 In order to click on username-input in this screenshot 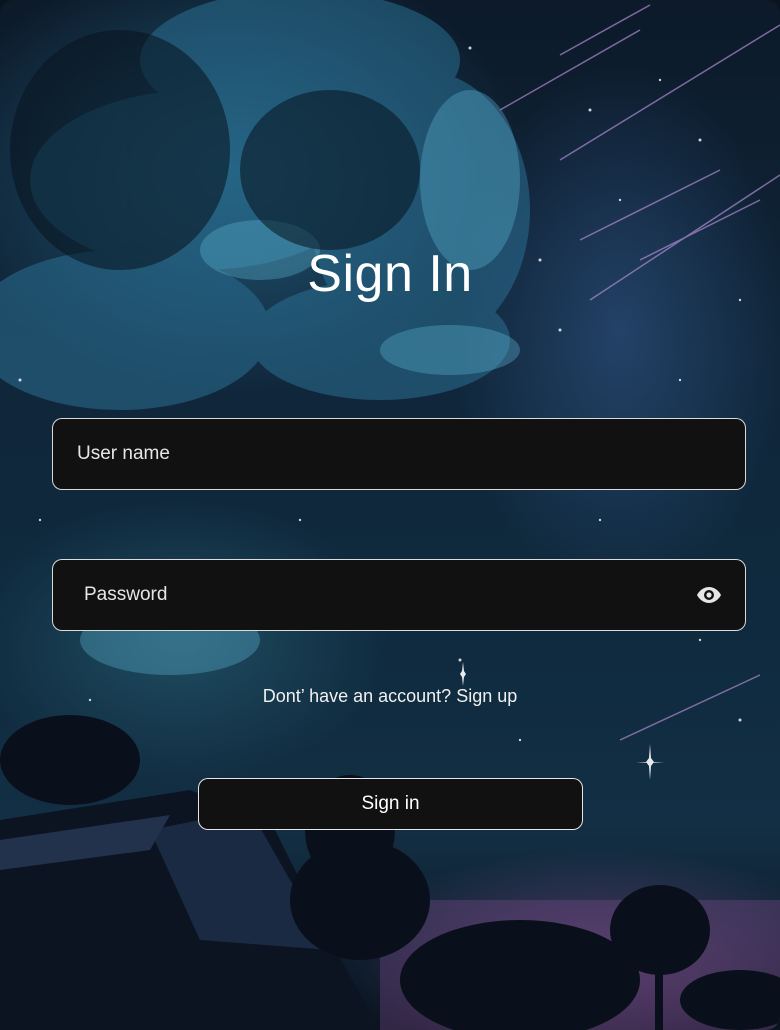, I will do `click(399, 454)`.